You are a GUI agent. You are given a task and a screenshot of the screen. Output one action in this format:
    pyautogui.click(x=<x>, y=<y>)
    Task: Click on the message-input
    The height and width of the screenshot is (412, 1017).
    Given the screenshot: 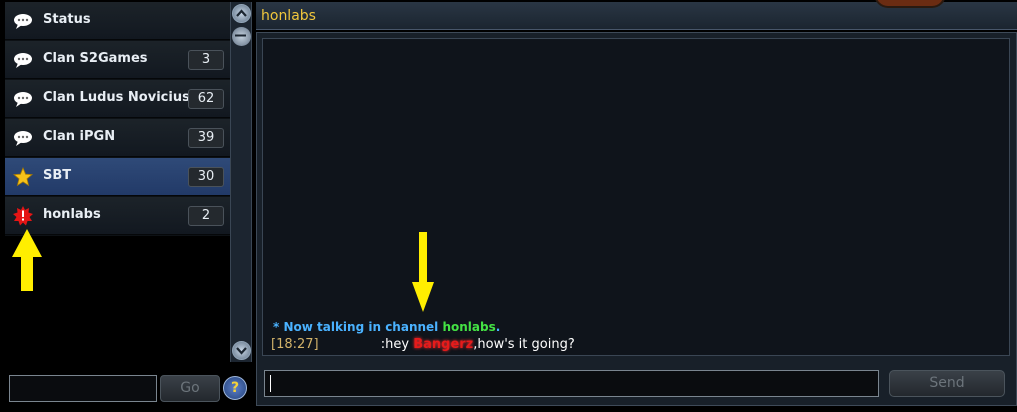 What is the action you would take?
    pyautogui.click(x=571, y=383)
    